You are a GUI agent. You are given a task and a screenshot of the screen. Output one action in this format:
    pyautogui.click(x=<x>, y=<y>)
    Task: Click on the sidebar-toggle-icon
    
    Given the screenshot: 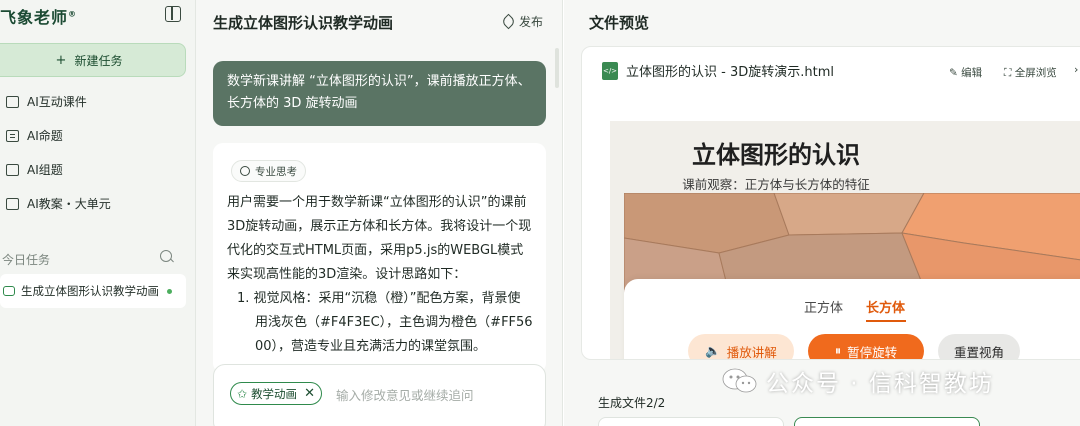 What is the action you would take?
    pyautogui.click(x=173, y=14)
    